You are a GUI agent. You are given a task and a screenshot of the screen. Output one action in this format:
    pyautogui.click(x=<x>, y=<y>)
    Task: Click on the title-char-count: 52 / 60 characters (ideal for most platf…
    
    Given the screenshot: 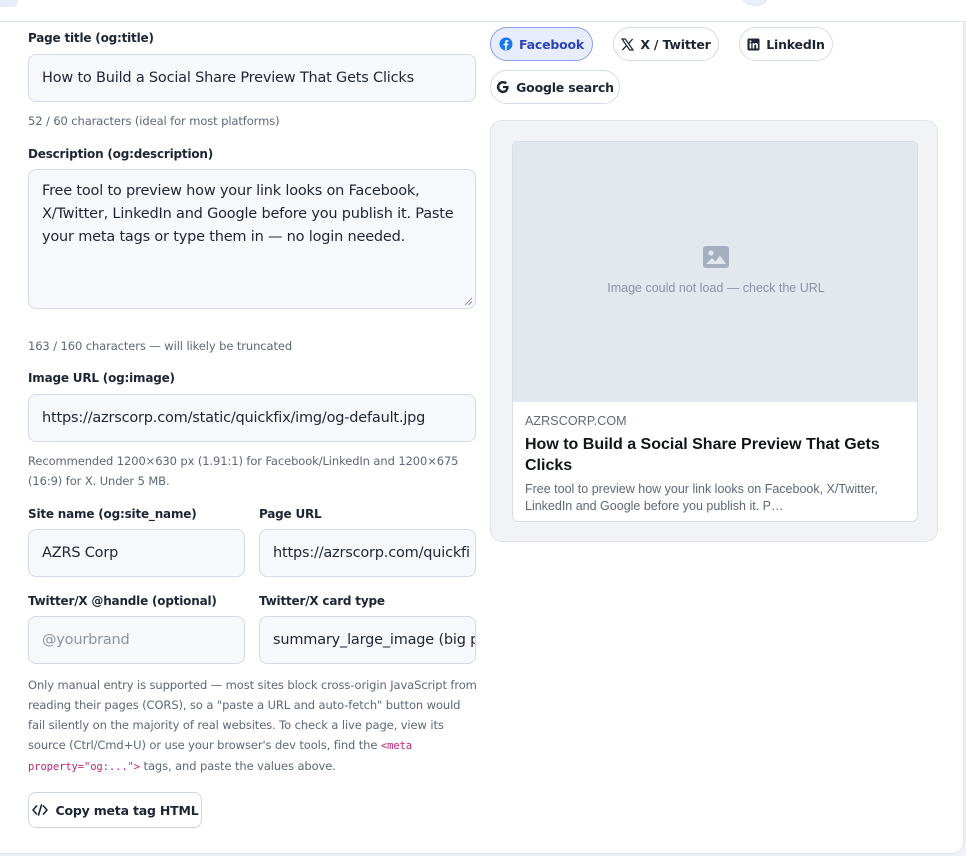 What is the action you would take?
    pyautogui.click(x=154, y=121)
    